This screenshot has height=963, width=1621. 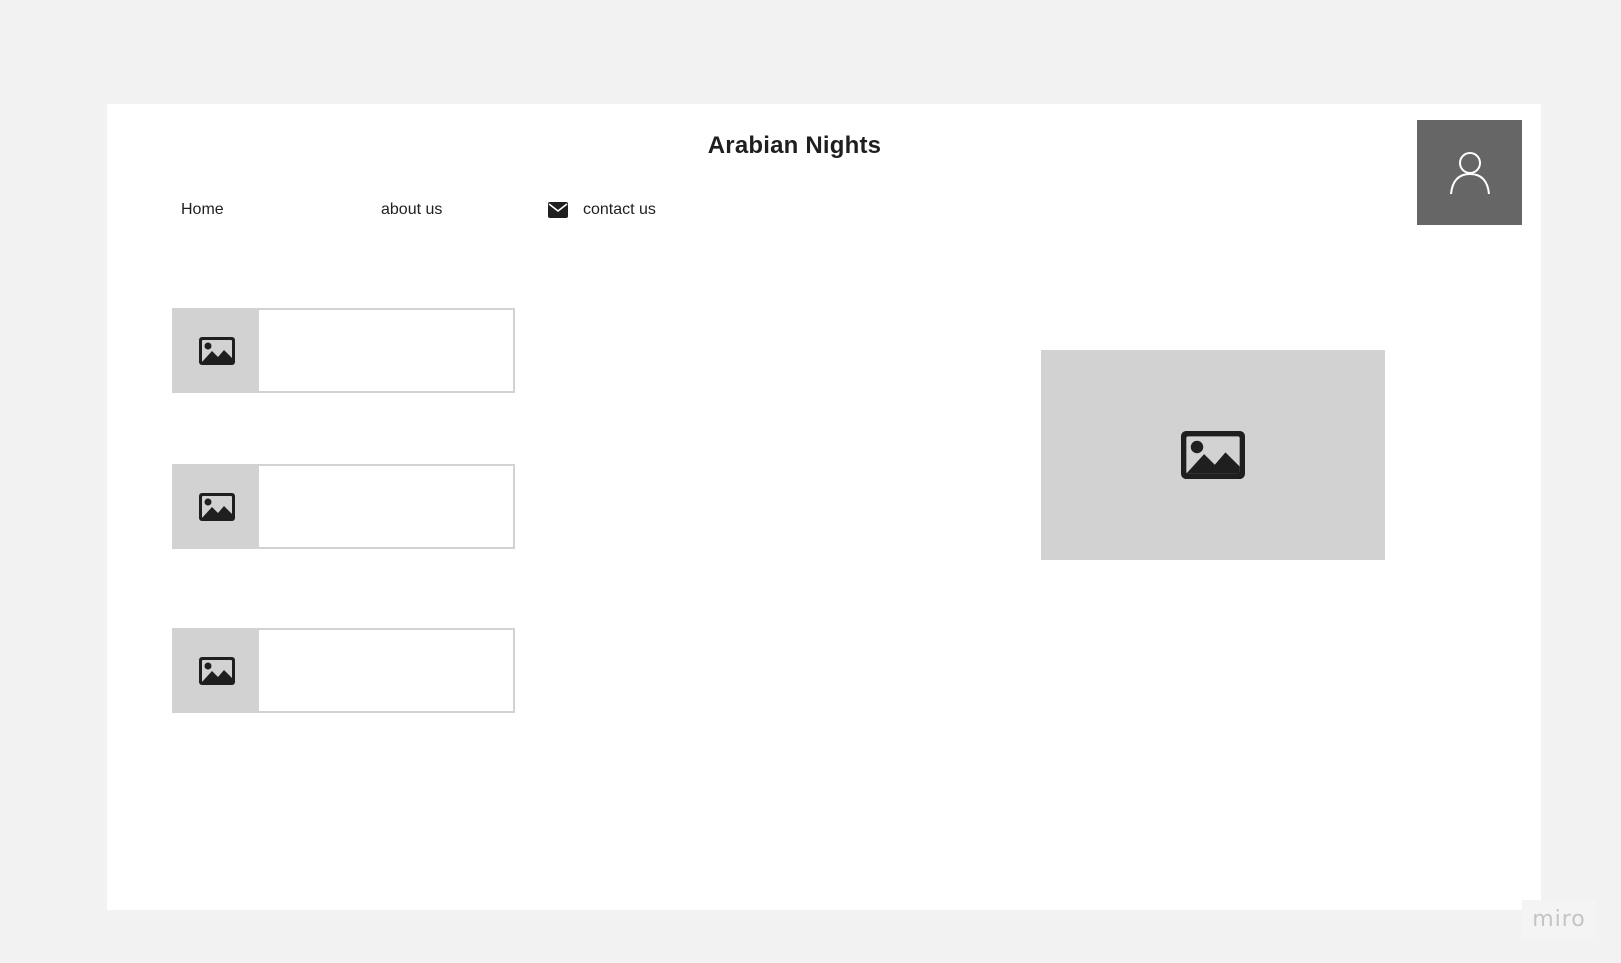 I want to click on nav-home-label: Home, so click(x=202, y=209).